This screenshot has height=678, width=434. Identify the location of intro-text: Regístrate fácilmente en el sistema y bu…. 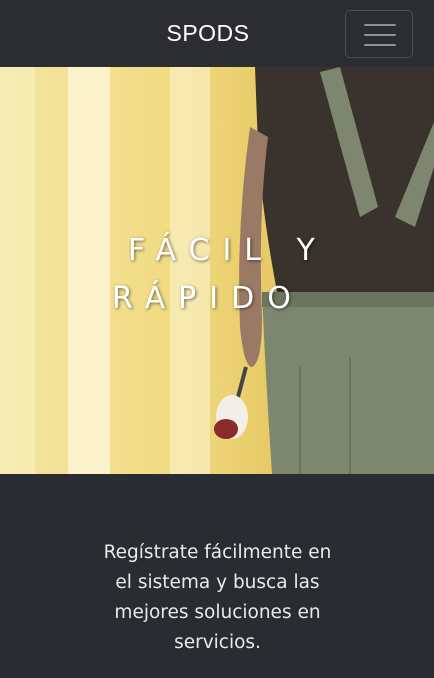
(217, 597).